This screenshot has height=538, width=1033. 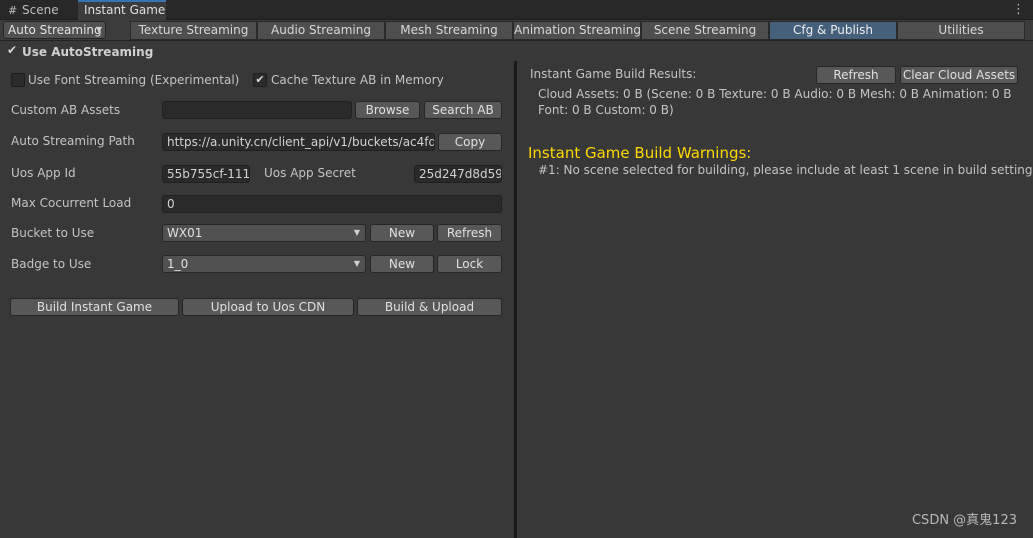 What do you see at coordinates (73, 141) in the screenshot?
I see `streaming-path-label: Auto Streaming Path` at bounding box center [73, 141].